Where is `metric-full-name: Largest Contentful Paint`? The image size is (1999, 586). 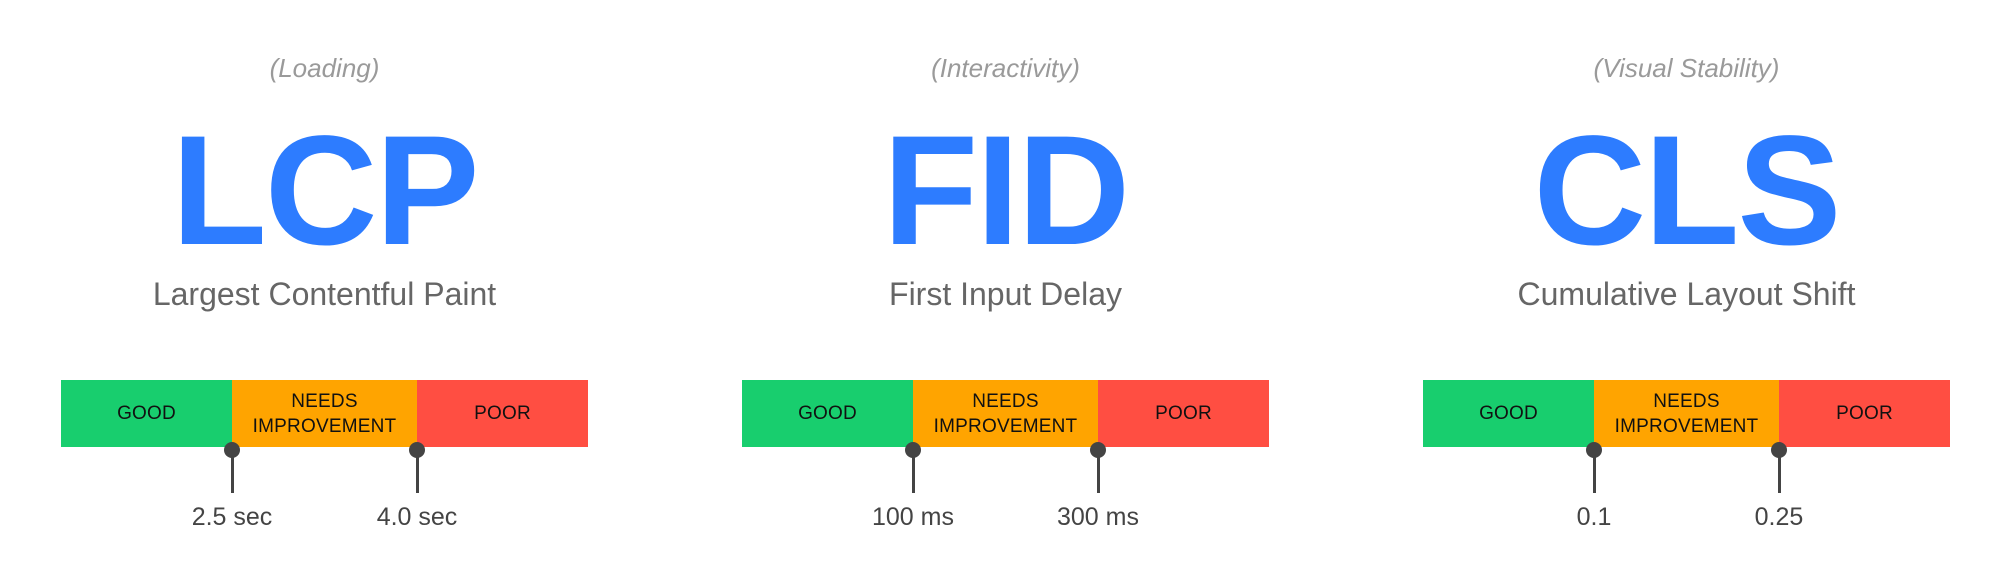
metric-full-name: Largest Contentful Paint is located at coordinates (324, 294).